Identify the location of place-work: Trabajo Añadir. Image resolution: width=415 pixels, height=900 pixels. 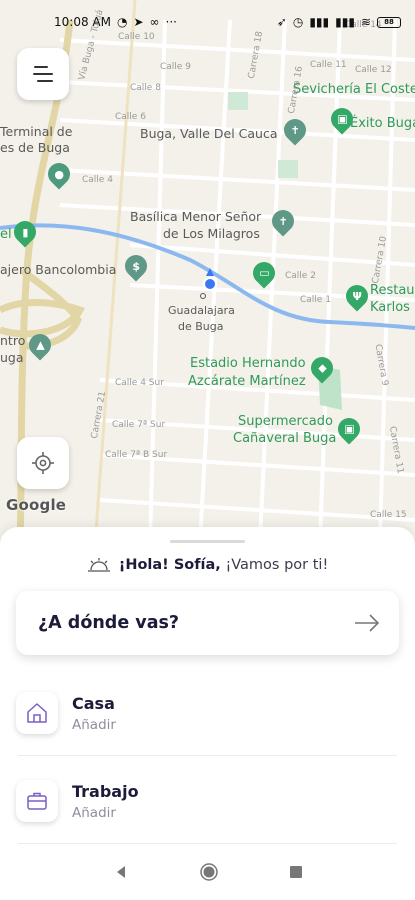
(207, 801).